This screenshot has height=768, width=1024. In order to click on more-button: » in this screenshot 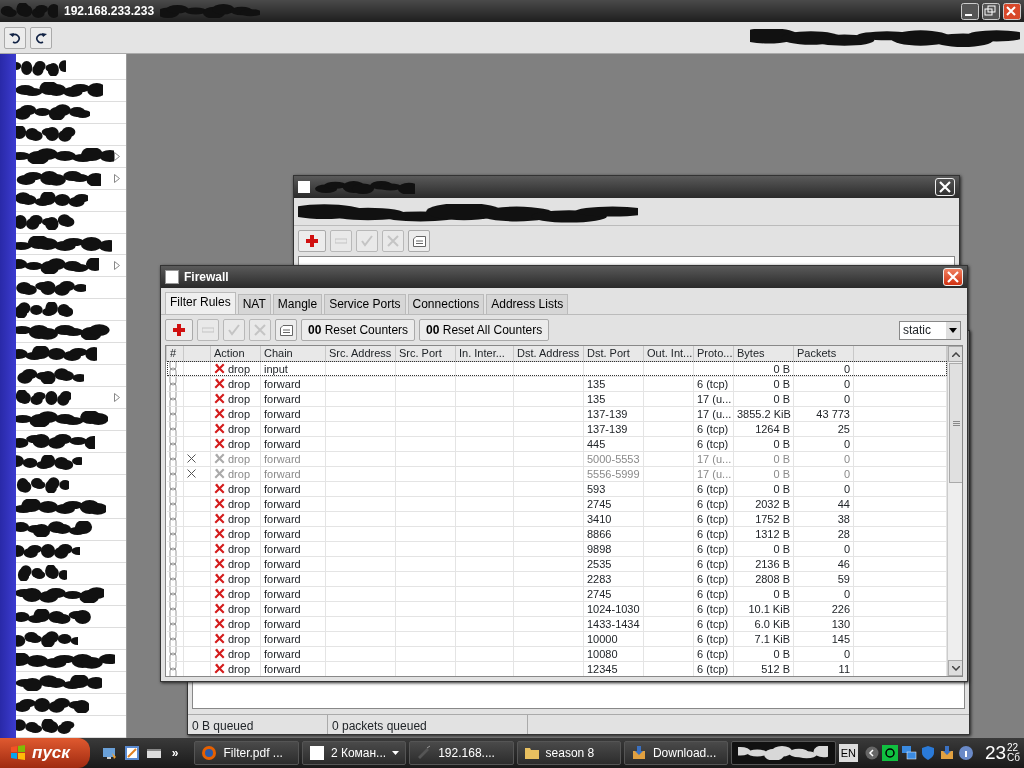, I will do `click(175, 753)`.